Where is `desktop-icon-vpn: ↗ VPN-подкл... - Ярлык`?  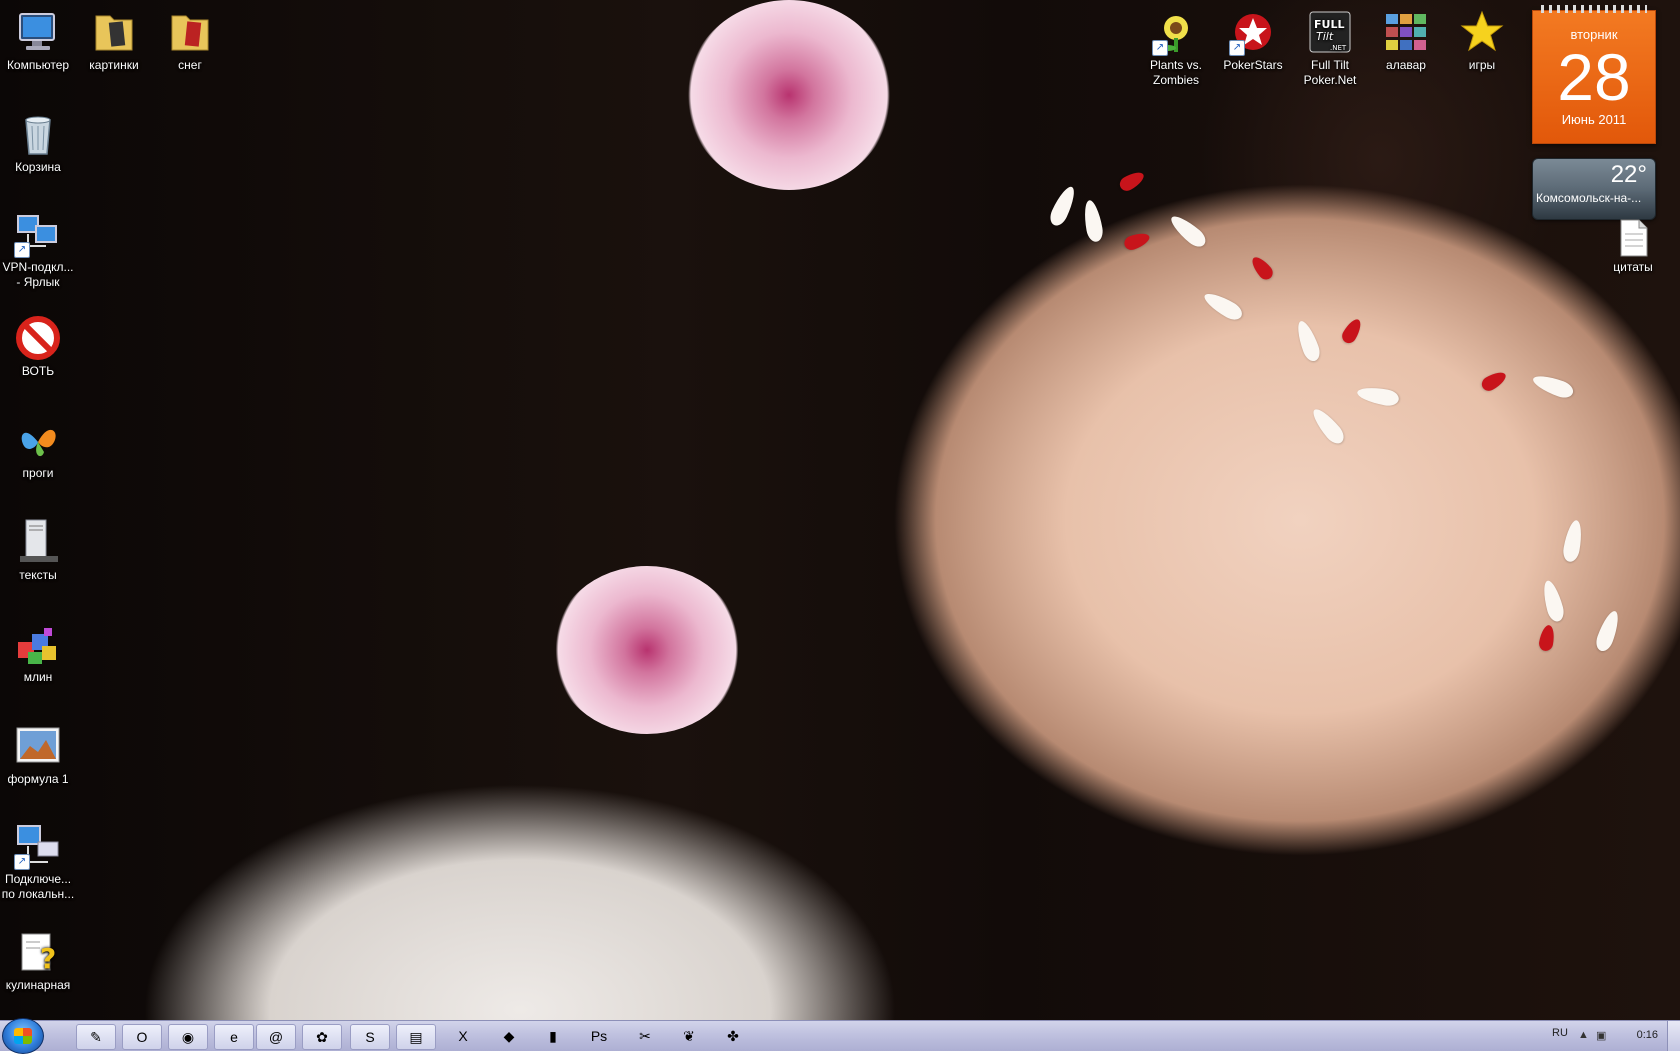
desktop-icon-vpn: ↗ VPN-подкл... - Ярлык is located at coordinates (38, 250).